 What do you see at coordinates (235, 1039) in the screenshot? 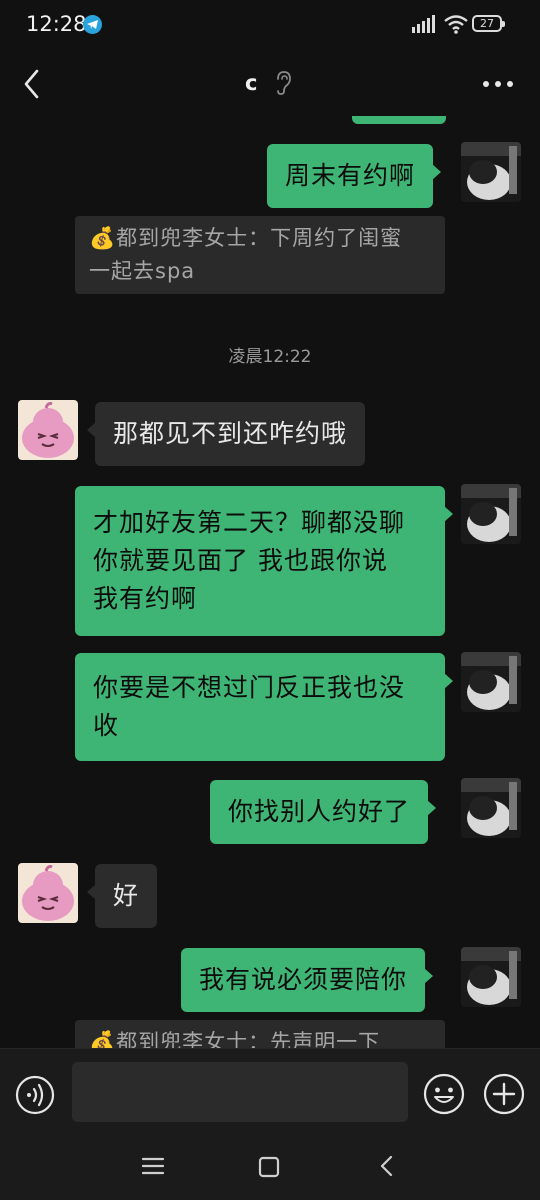
I see `quote-line-1: 💰都到兜李女士：先声明一下` at bounding box center [235, 1039].